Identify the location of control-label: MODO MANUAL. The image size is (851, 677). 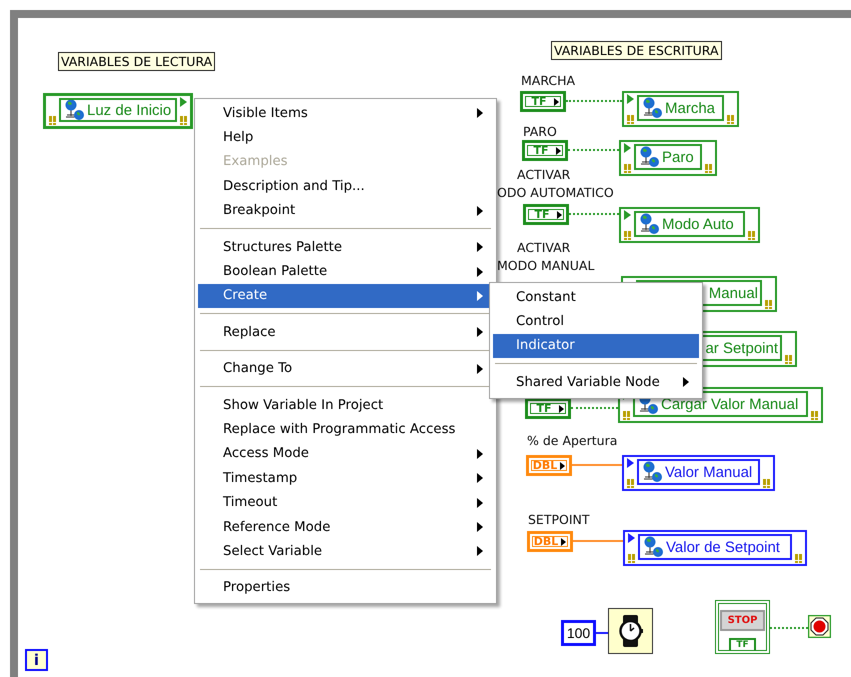
(545, 265).